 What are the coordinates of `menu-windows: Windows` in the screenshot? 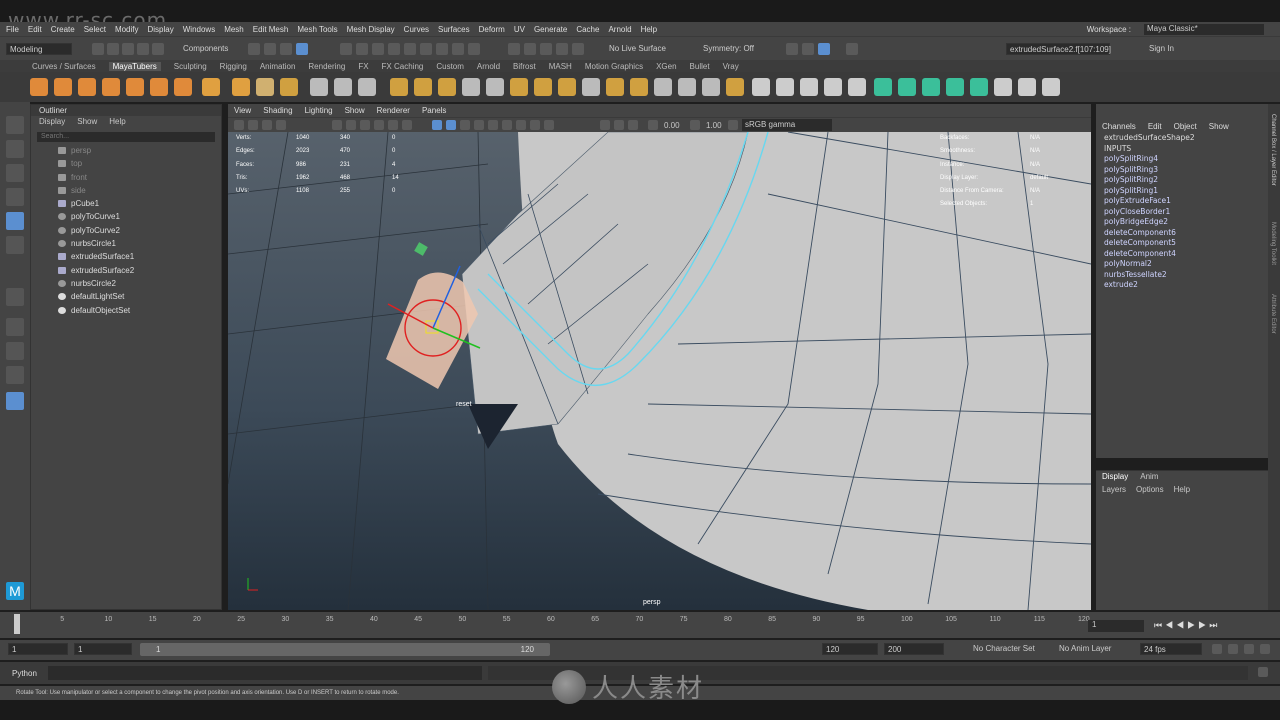 It's located at (199, 29).